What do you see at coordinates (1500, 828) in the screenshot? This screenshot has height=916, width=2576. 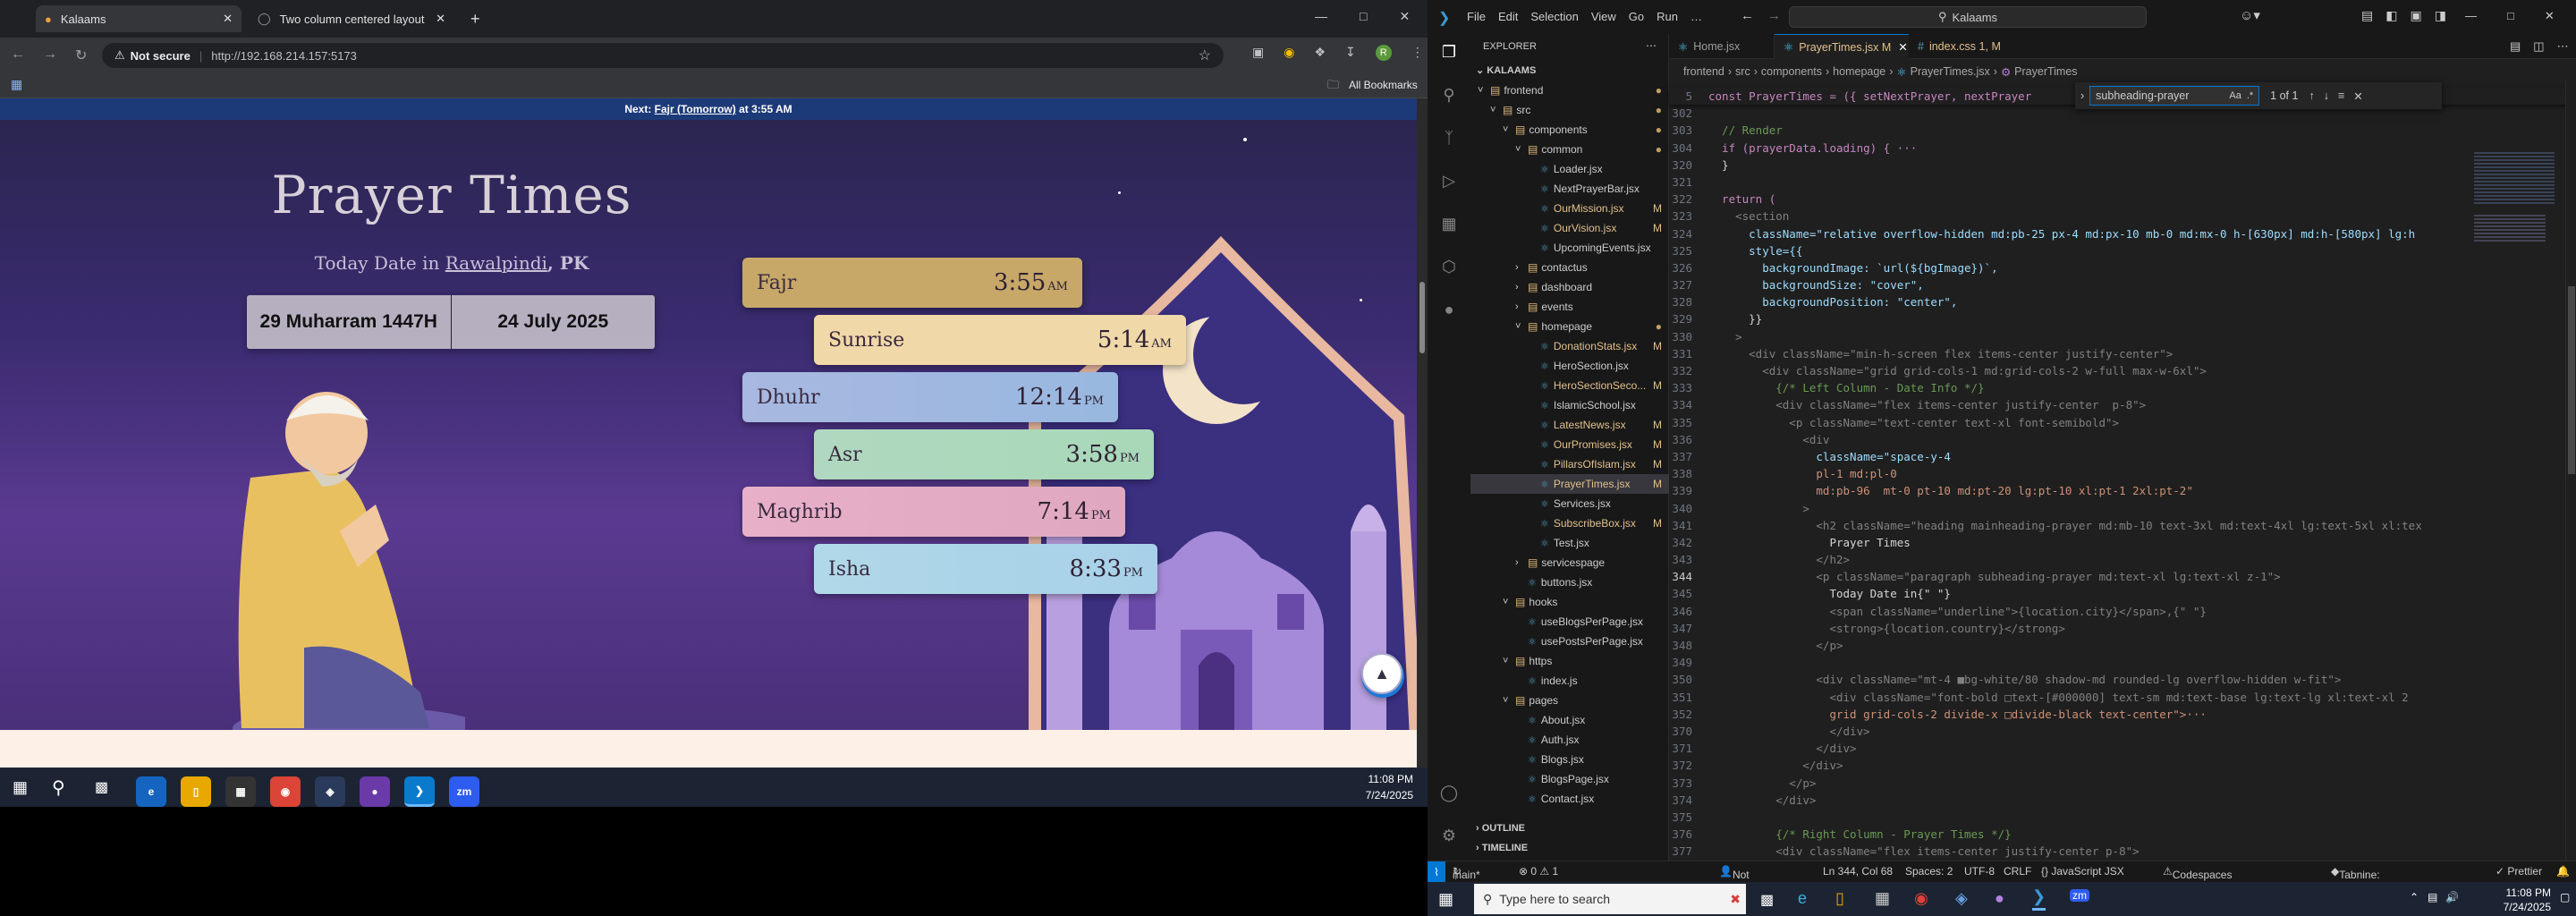 I see `outline-section: › OUTLINE` at bounding box center [1500, 828].